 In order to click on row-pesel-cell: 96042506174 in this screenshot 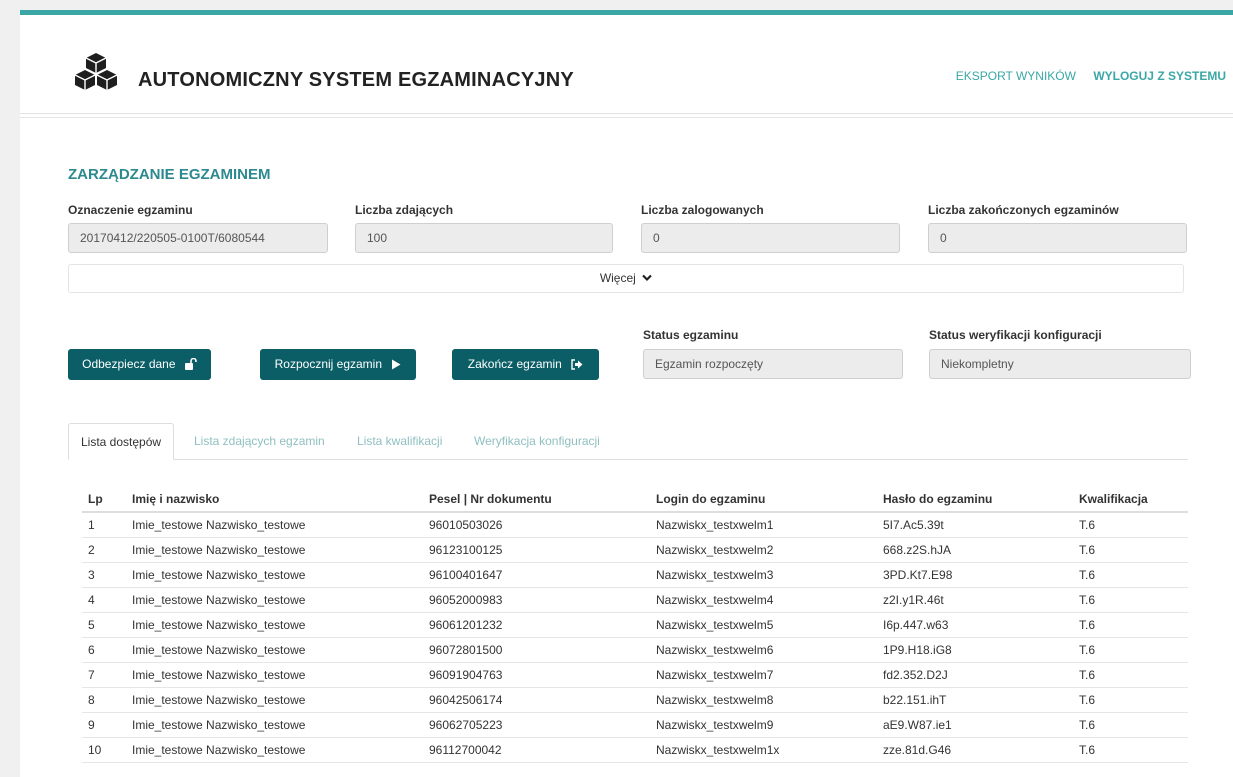, I will do `click(536, 700)`.